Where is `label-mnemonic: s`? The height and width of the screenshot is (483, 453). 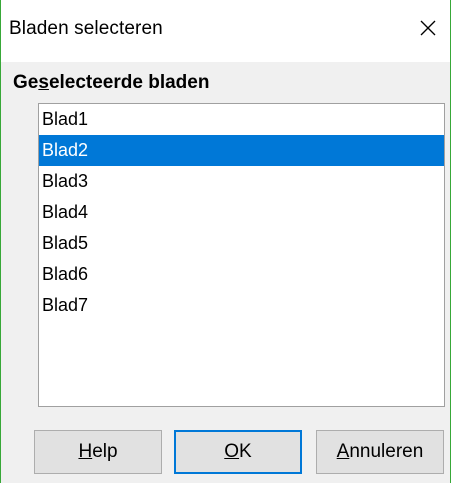
label-mnemonic: s is located at coordinates (43, 82).